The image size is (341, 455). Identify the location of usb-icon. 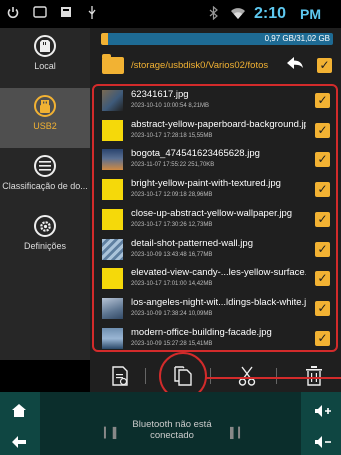
(92, 14).